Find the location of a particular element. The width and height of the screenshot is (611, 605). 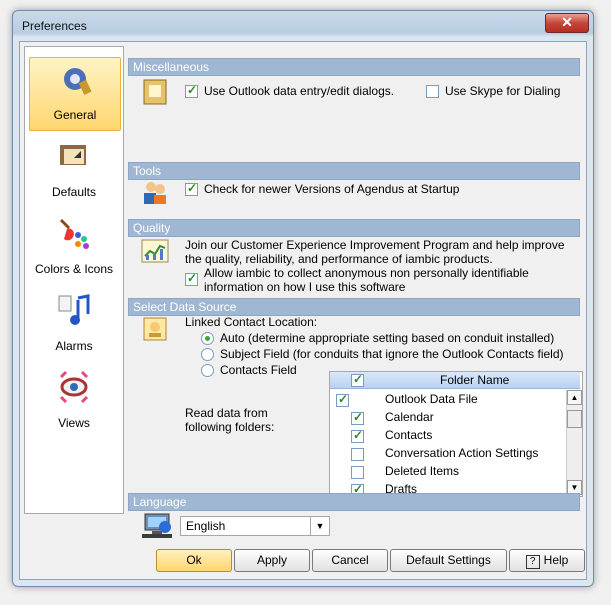

folder-row: Outlook Data File is located at coordinates (447, 399).